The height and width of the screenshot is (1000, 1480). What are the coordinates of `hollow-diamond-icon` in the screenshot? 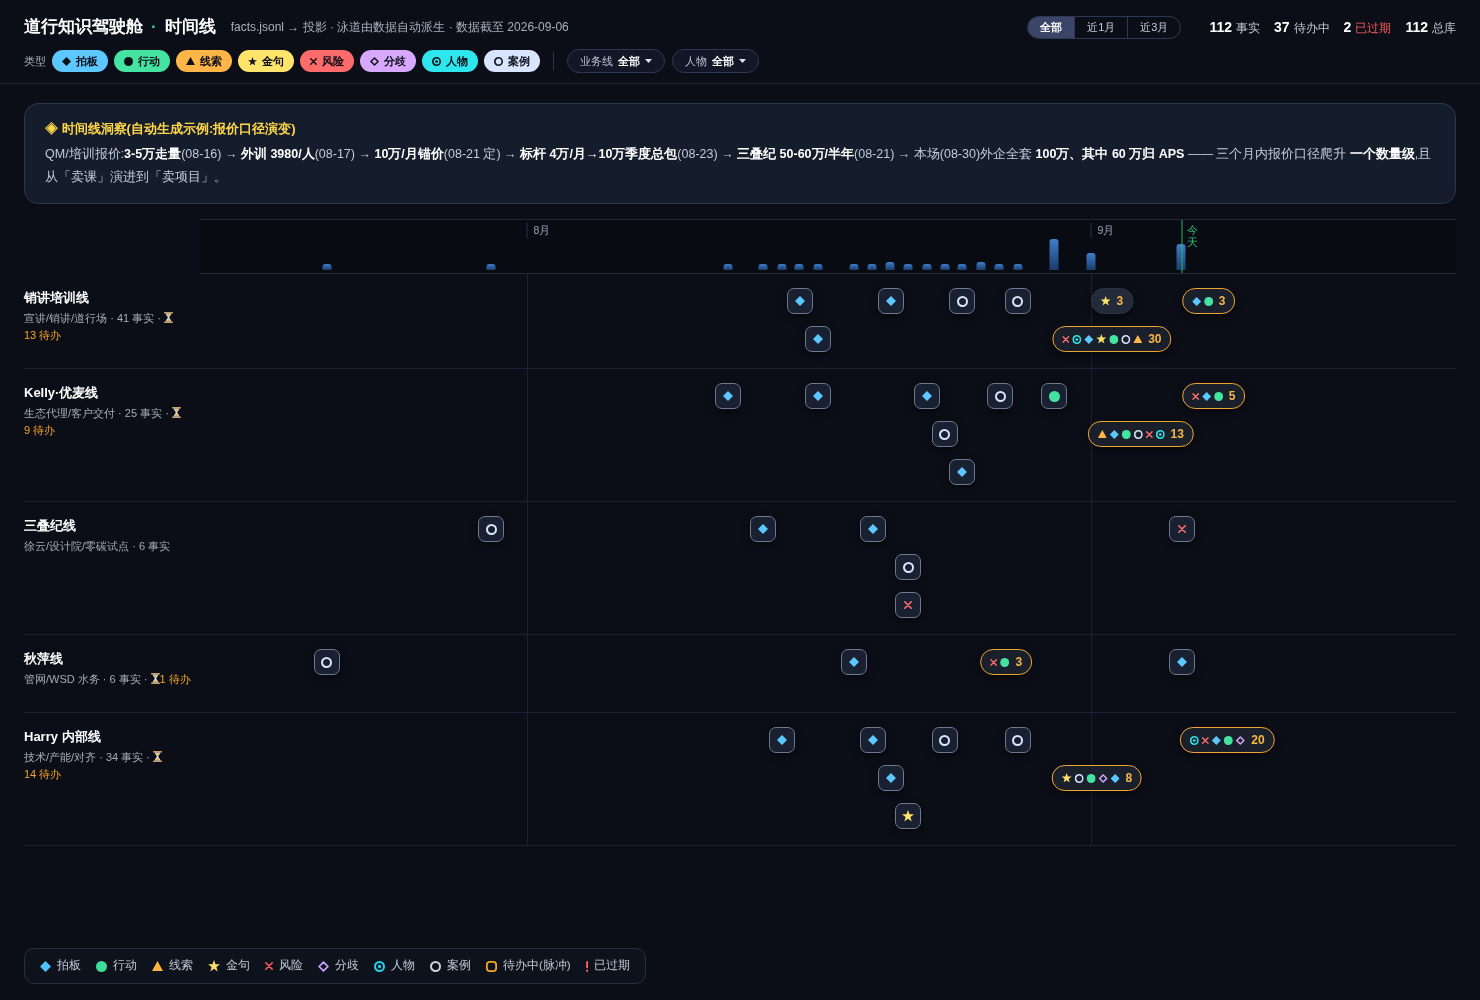 It's located at (1103, 778).